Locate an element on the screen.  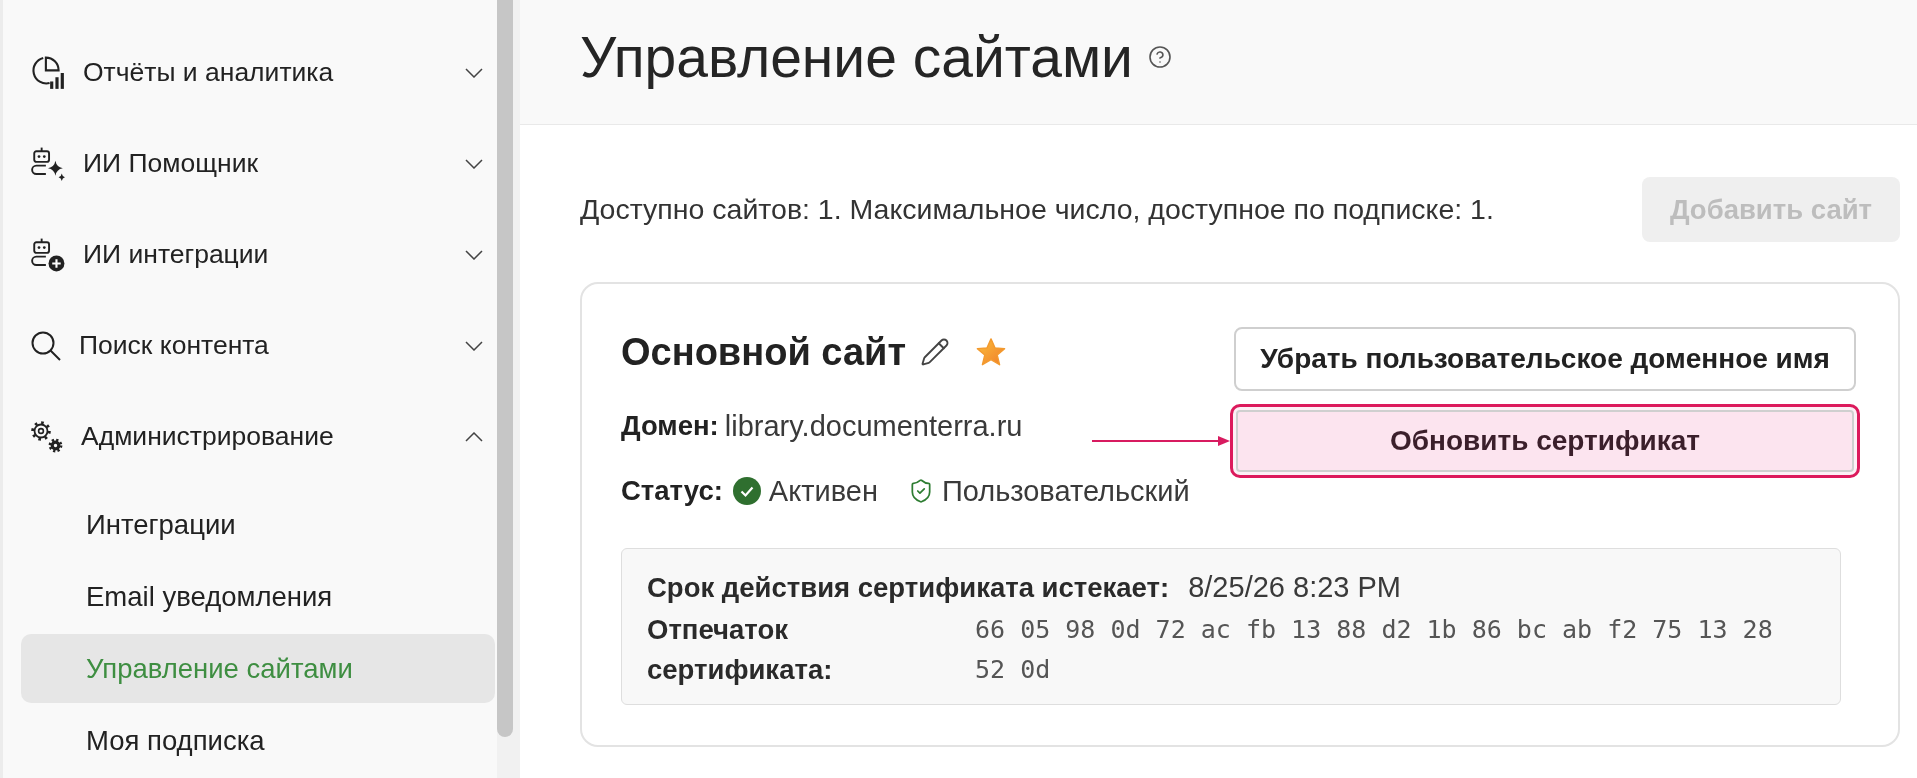
pencil-icon is located at coordinates (935, 352).